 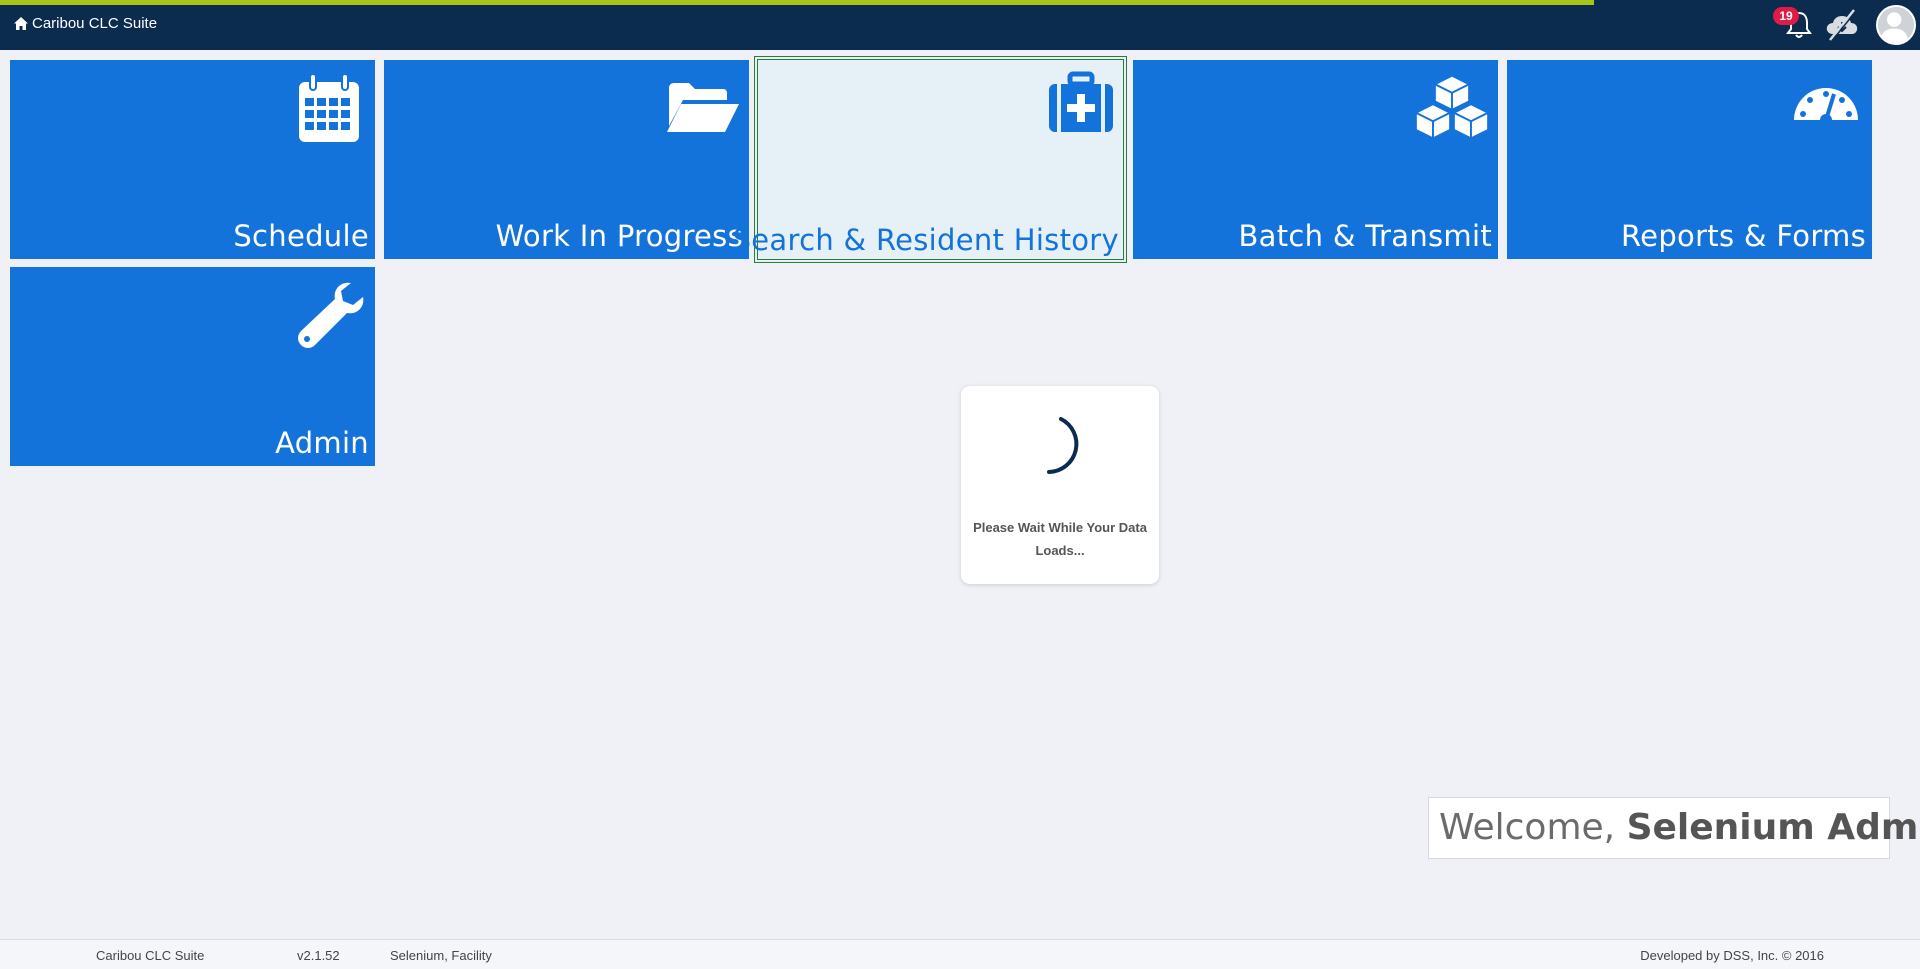 What do you see at coordinates (318, 955) in the screenshot?
I see `footer-version: v2.1.52` at bounding box center [318, 955].